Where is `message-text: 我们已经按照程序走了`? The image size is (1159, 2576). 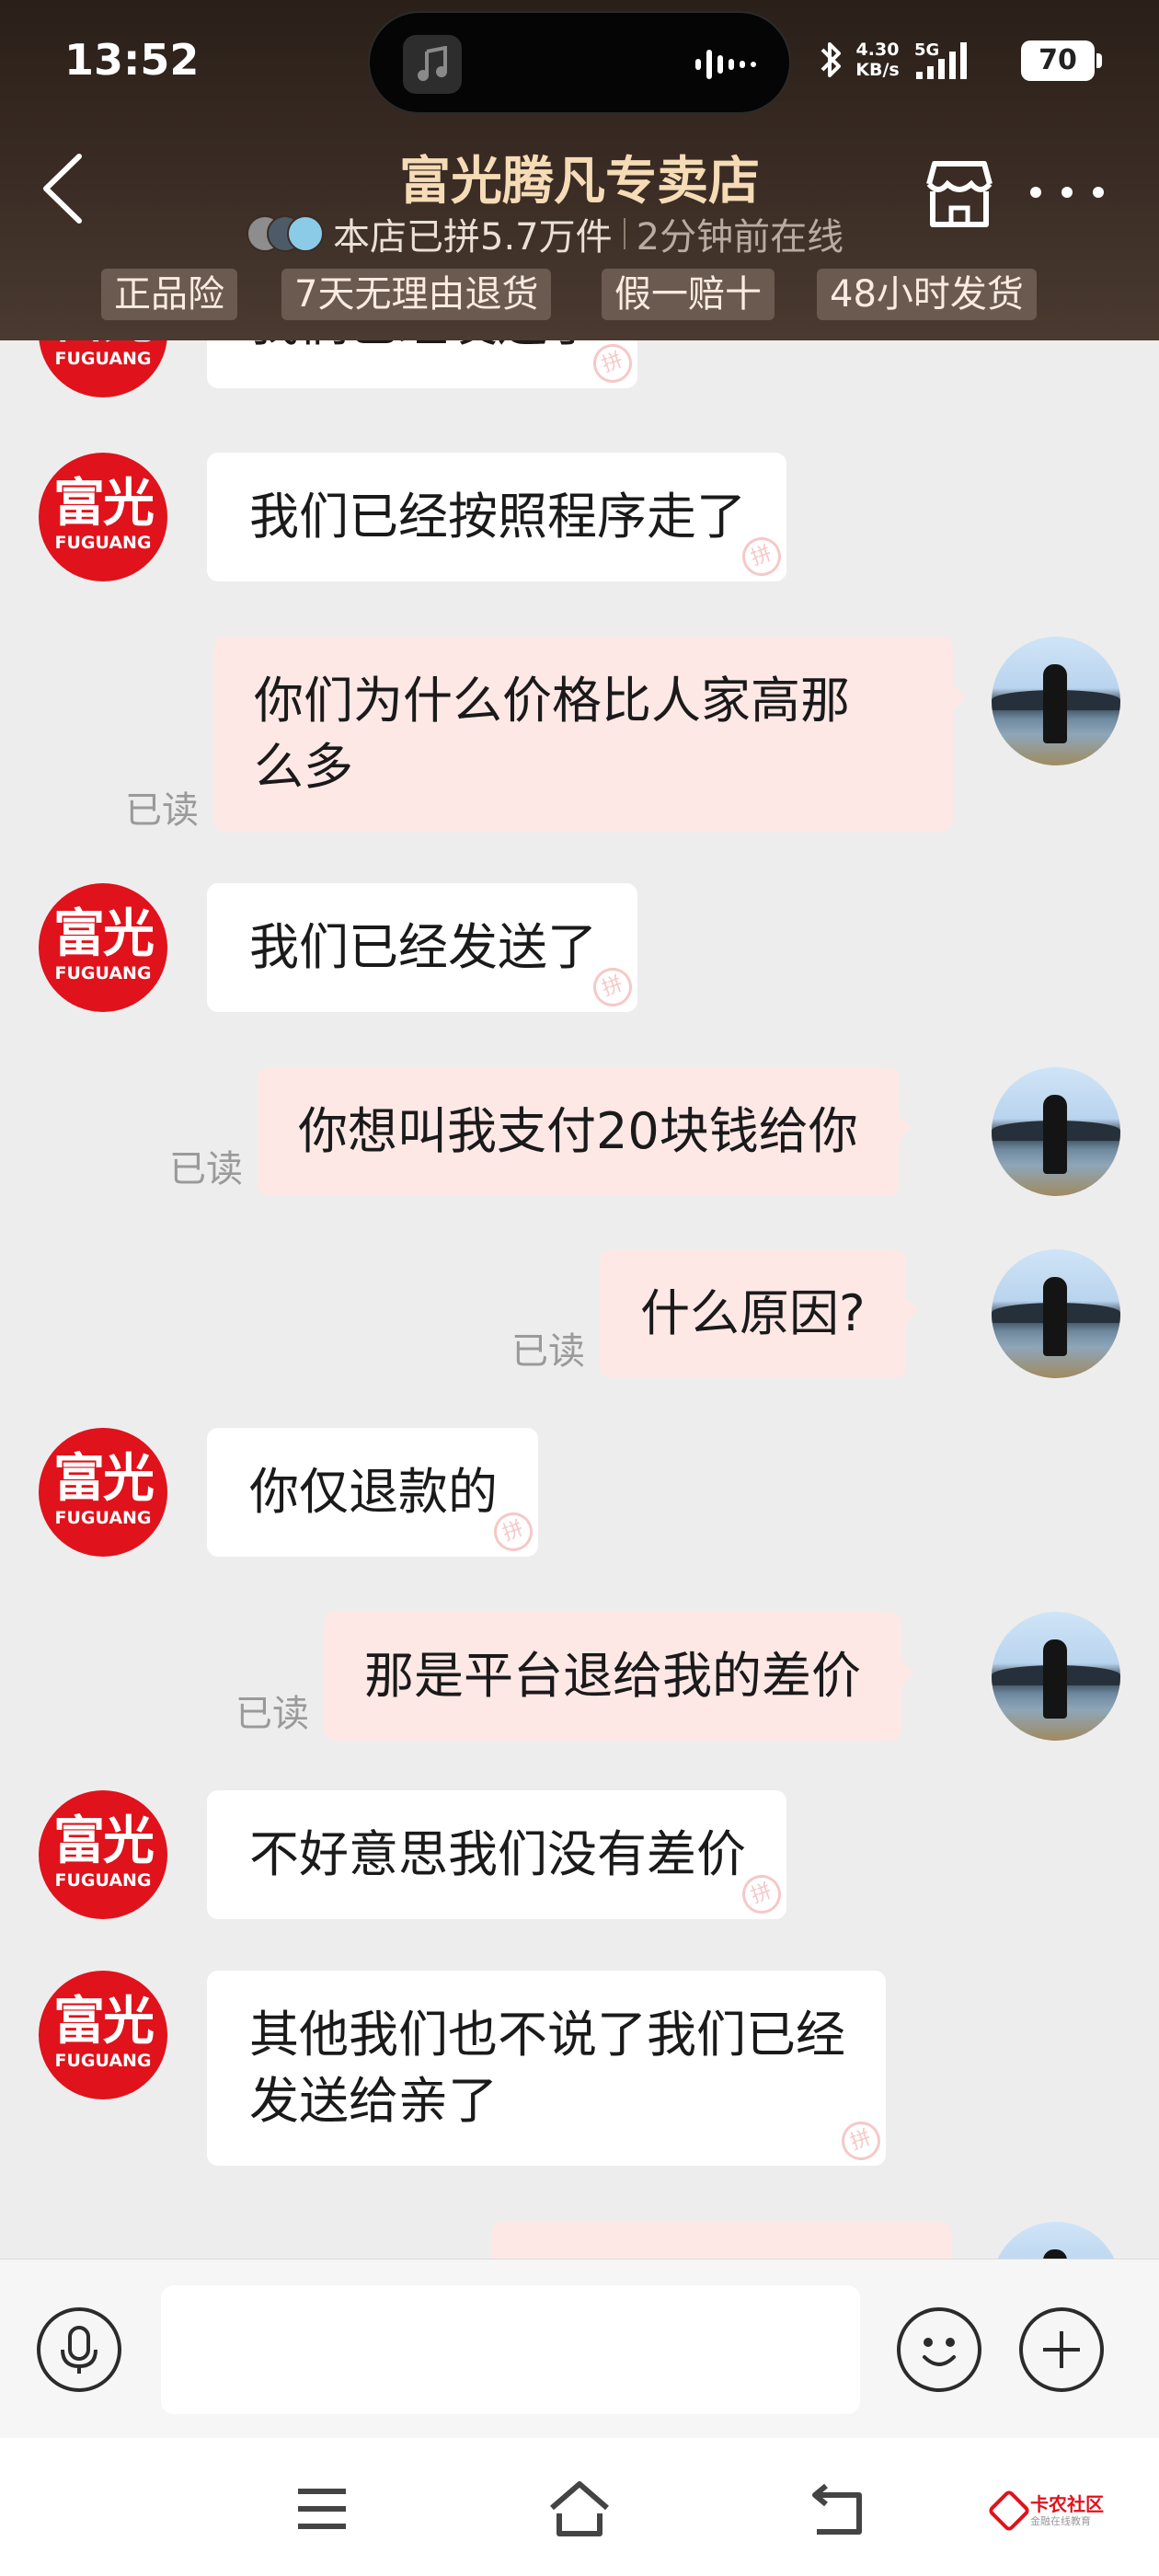
message-text: 我们已经按照程序走了 is located at coordinates (497, 517).